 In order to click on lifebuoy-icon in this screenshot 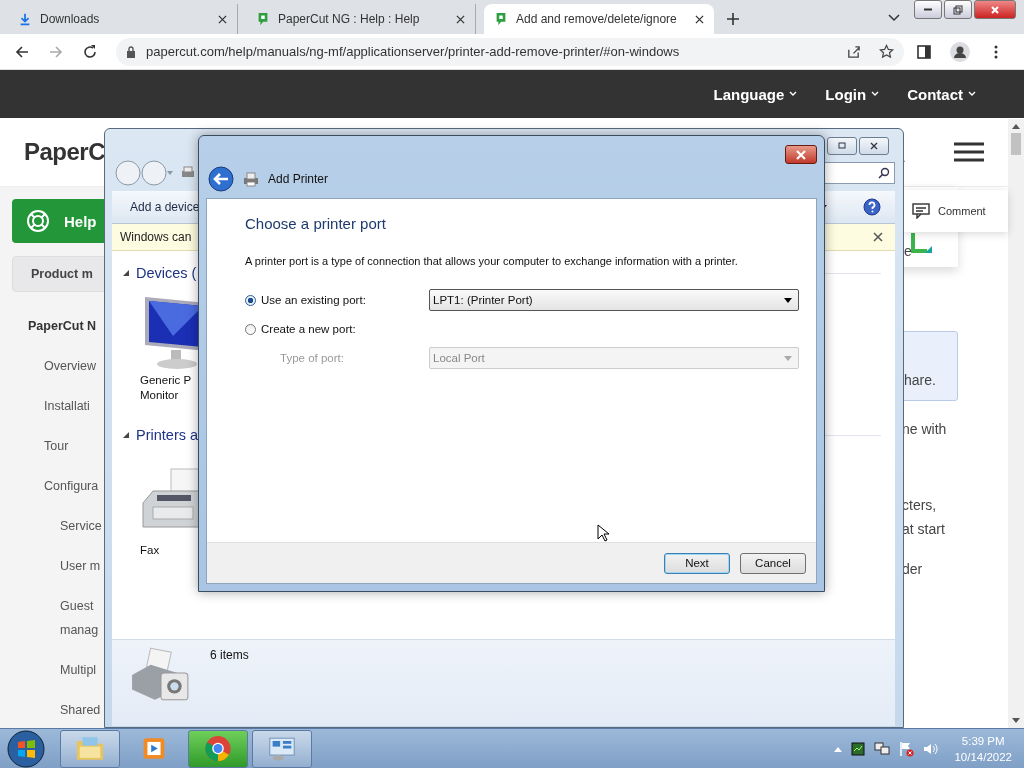, I will do `click(38, 221)`.